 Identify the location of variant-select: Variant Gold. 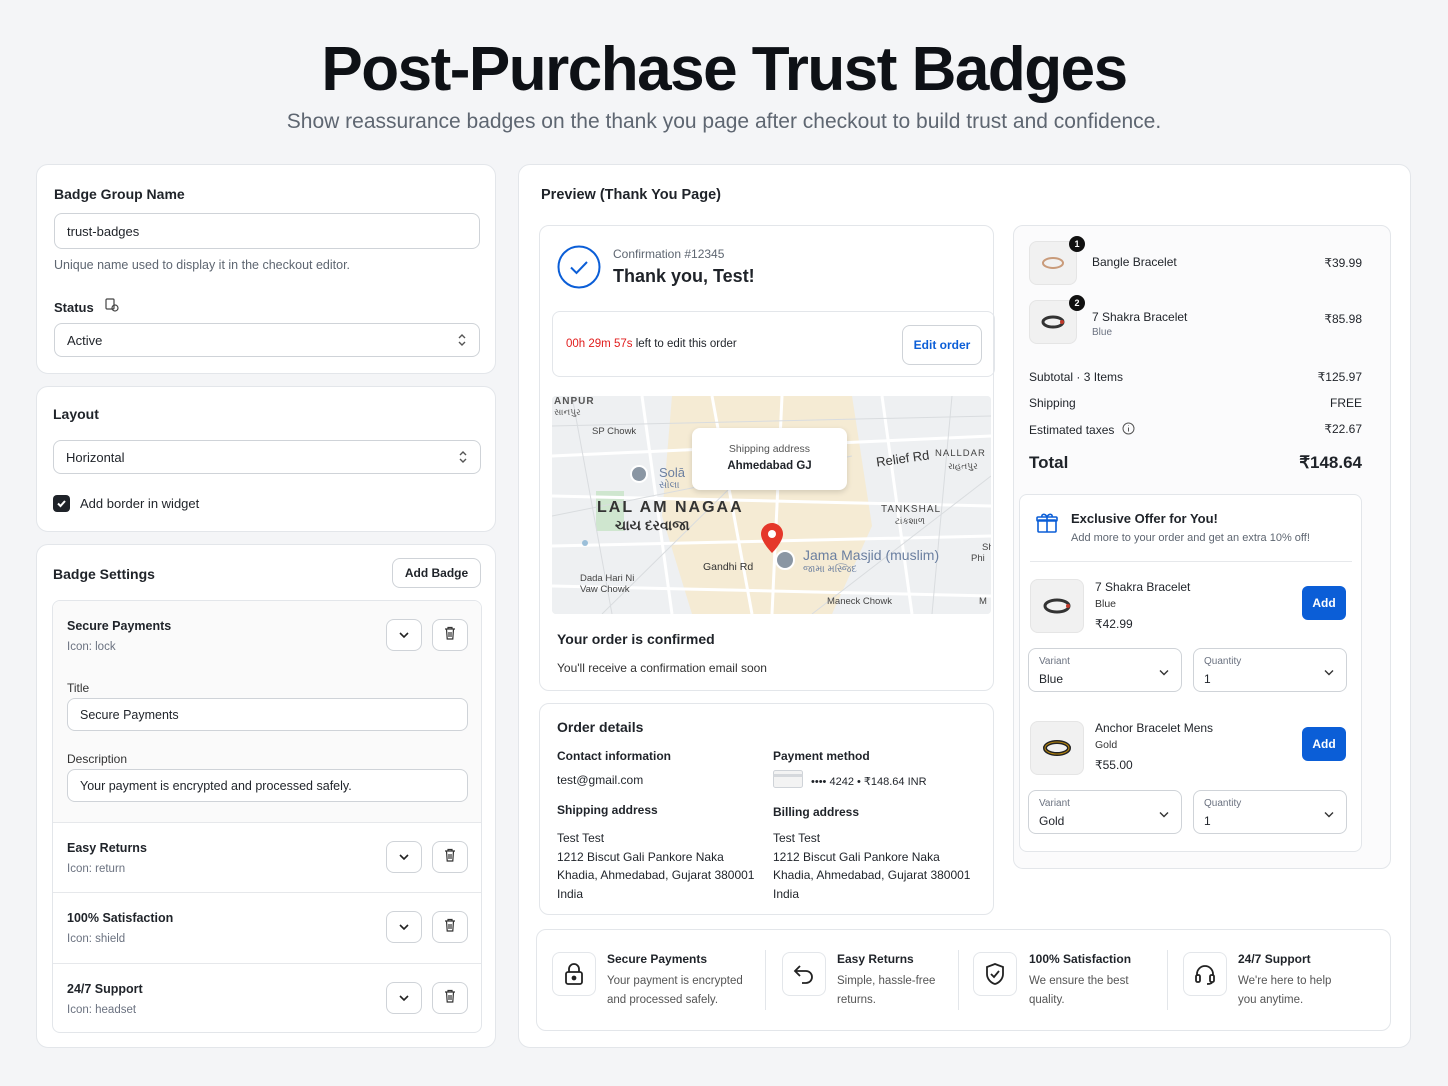
(1105, 812).